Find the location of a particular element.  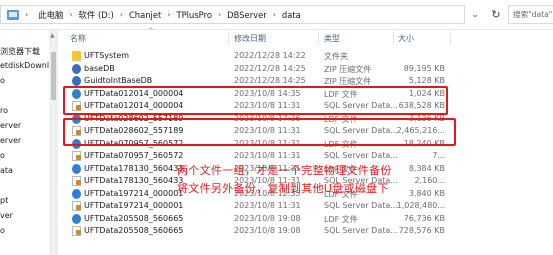

file-name: baseDB is located at coordinates (99, 68).